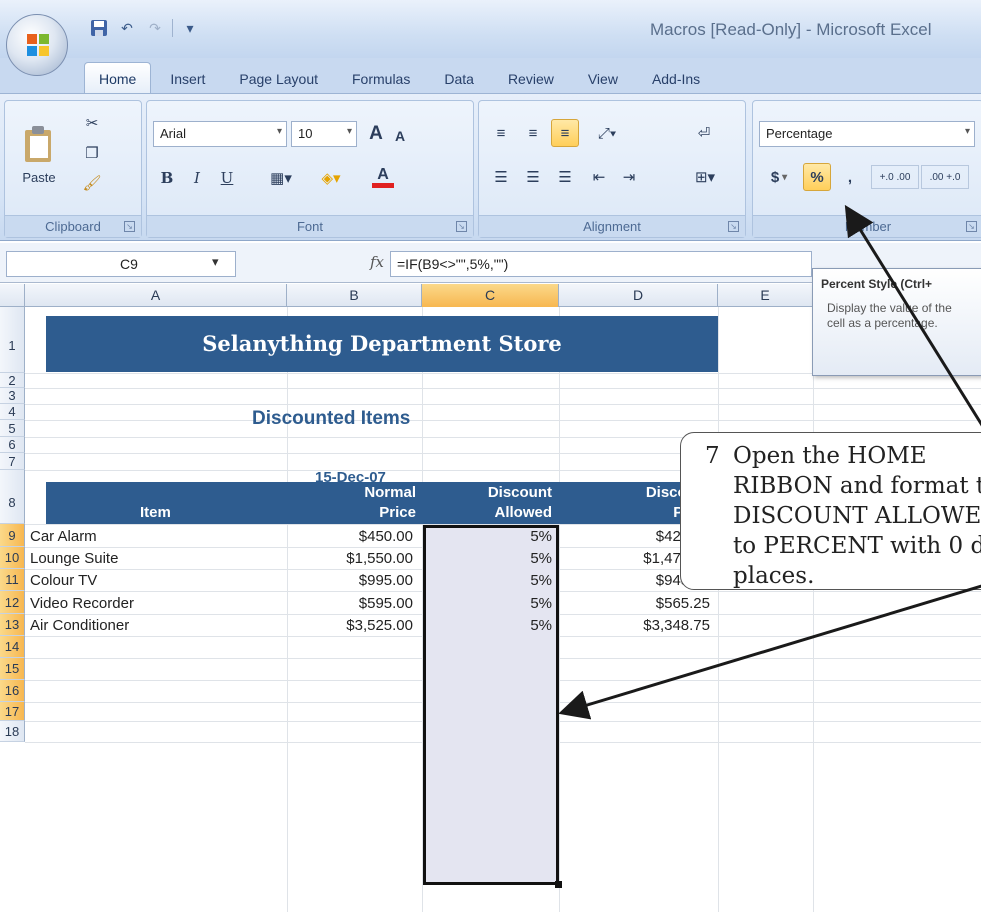 The image size is (981, 912). What do you see at coordinates (190, 28) in the screenshot?
I see `customize-icon: ▾` at bounding box center [190, 28].